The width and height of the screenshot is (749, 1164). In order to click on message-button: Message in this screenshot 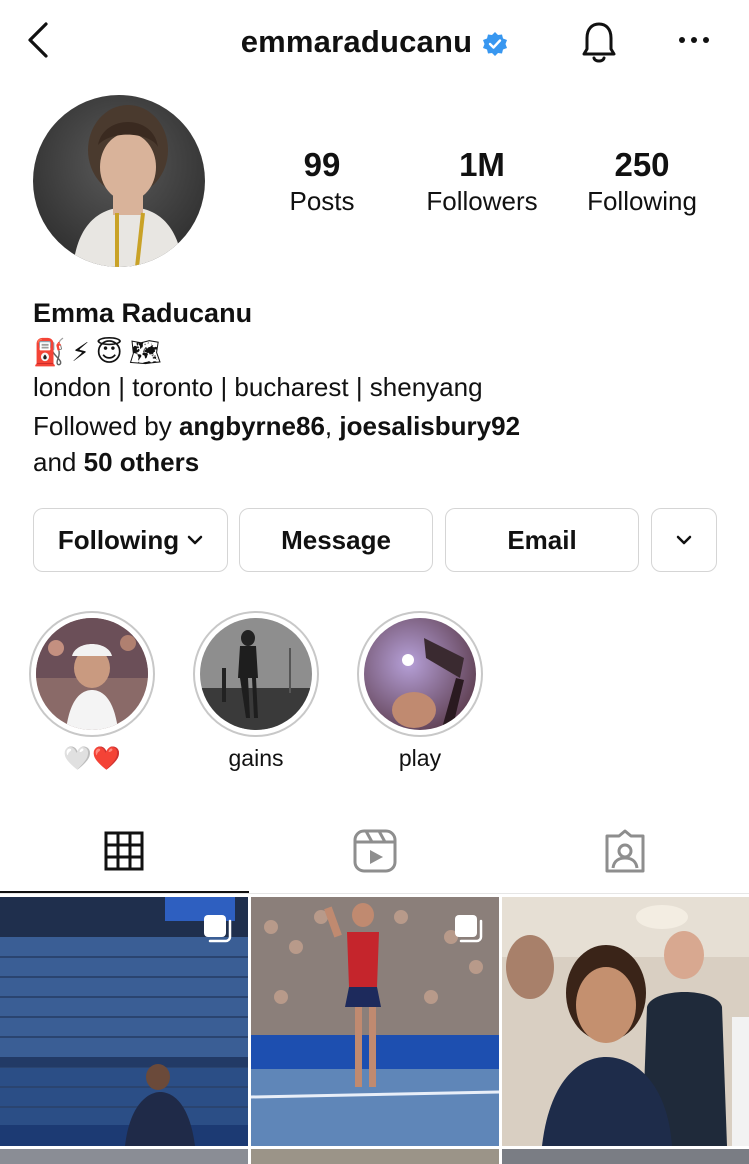, I will do `click(336, 540)`.